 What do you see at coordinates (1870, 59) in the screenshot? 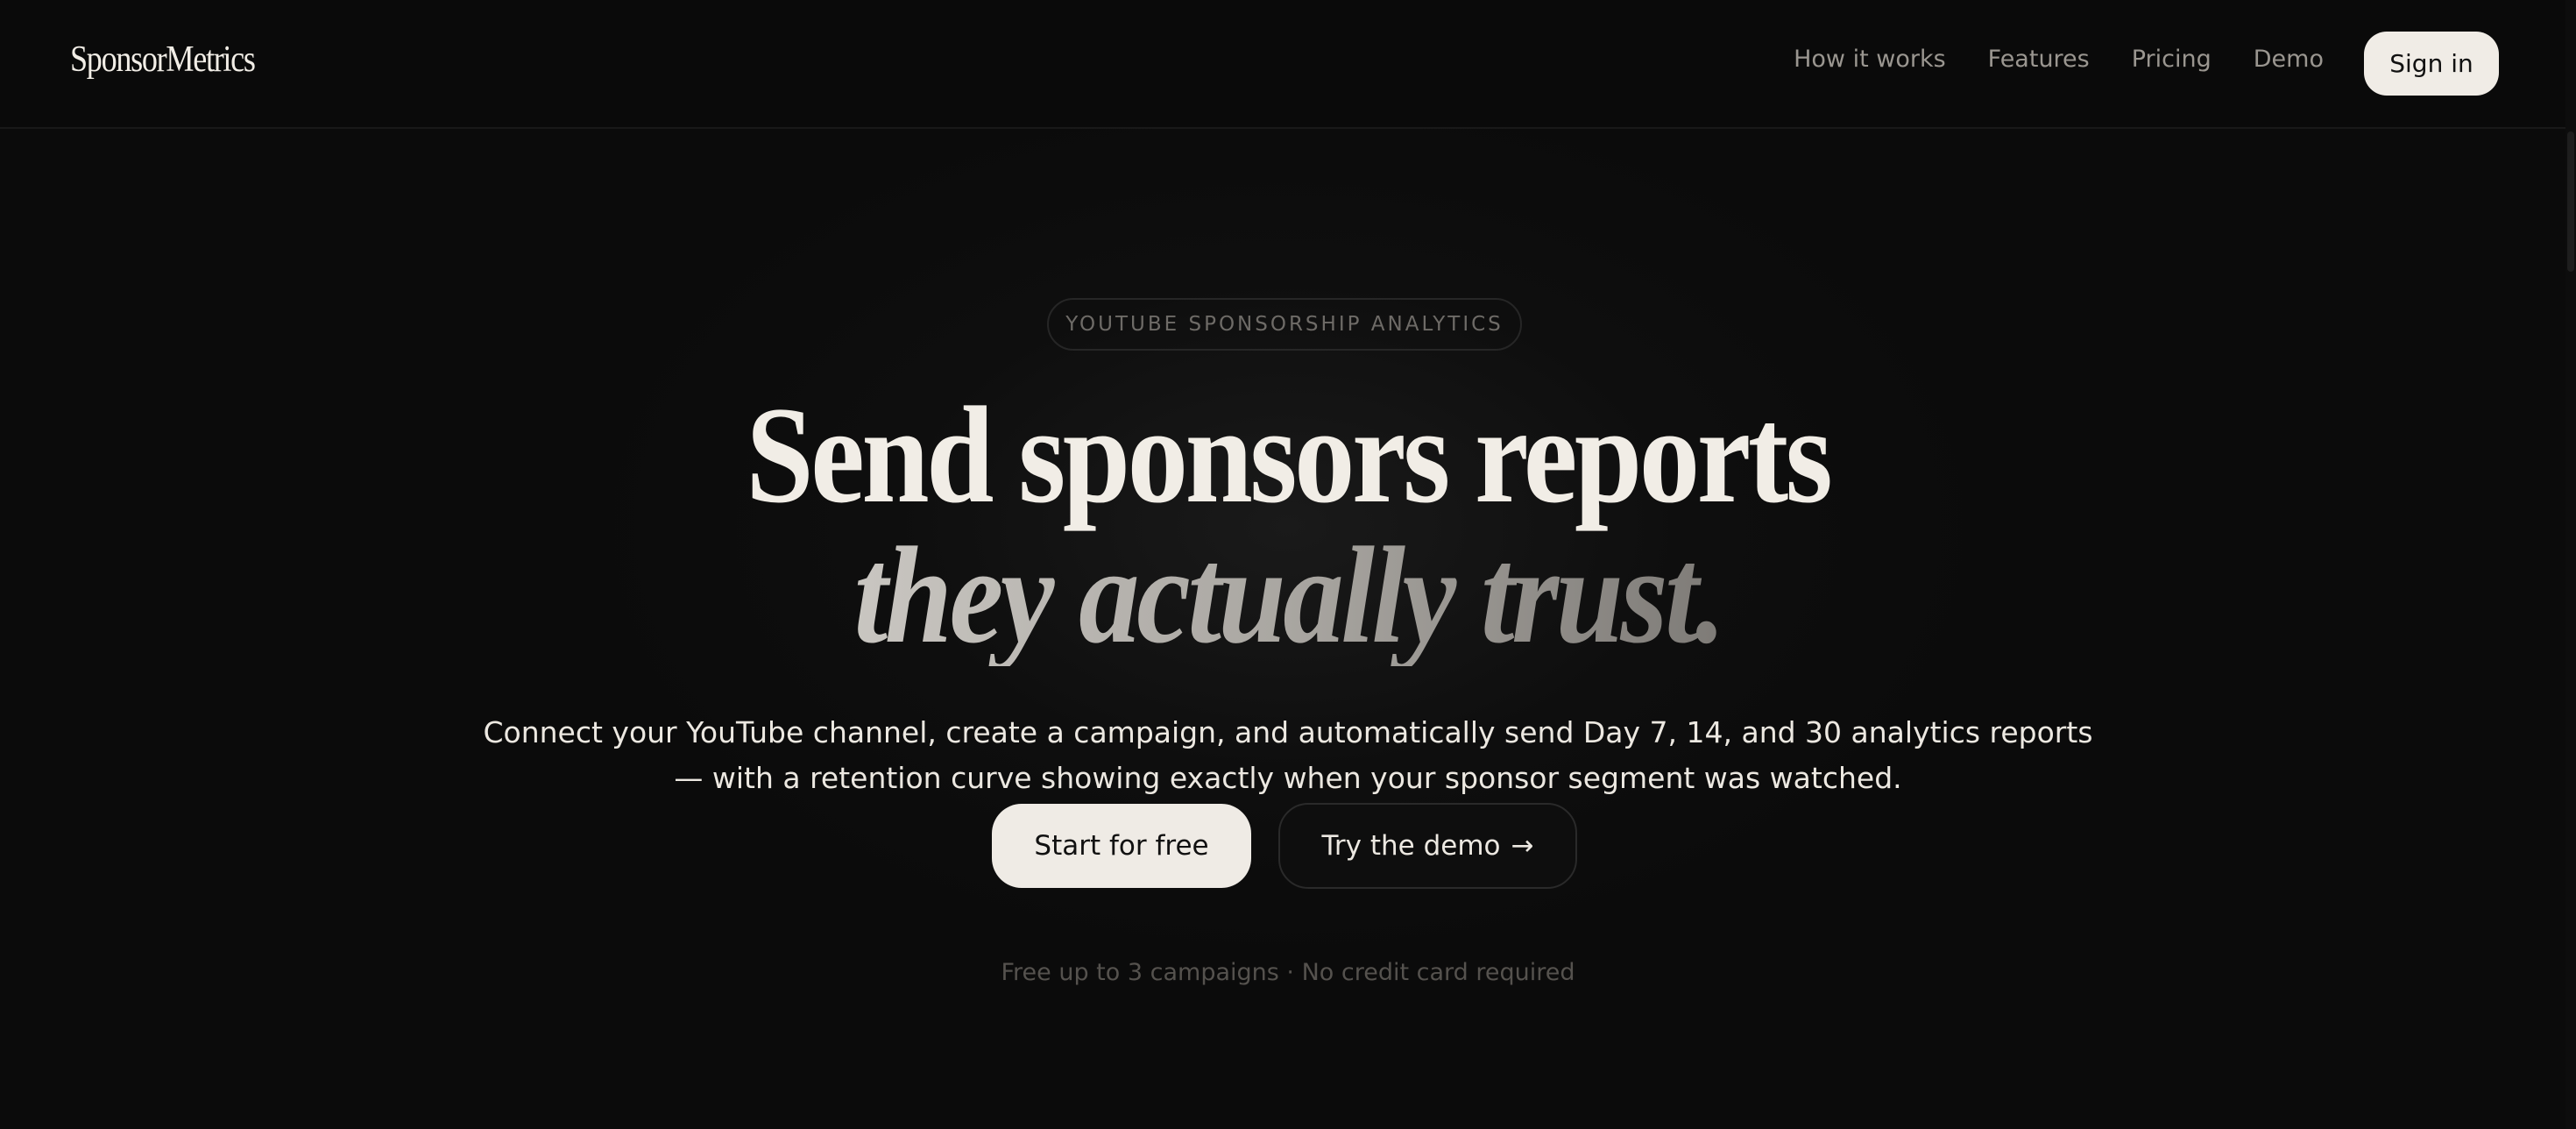
I see `nav-link-how-it-works: How it works` at bounding box center [1870, 59].